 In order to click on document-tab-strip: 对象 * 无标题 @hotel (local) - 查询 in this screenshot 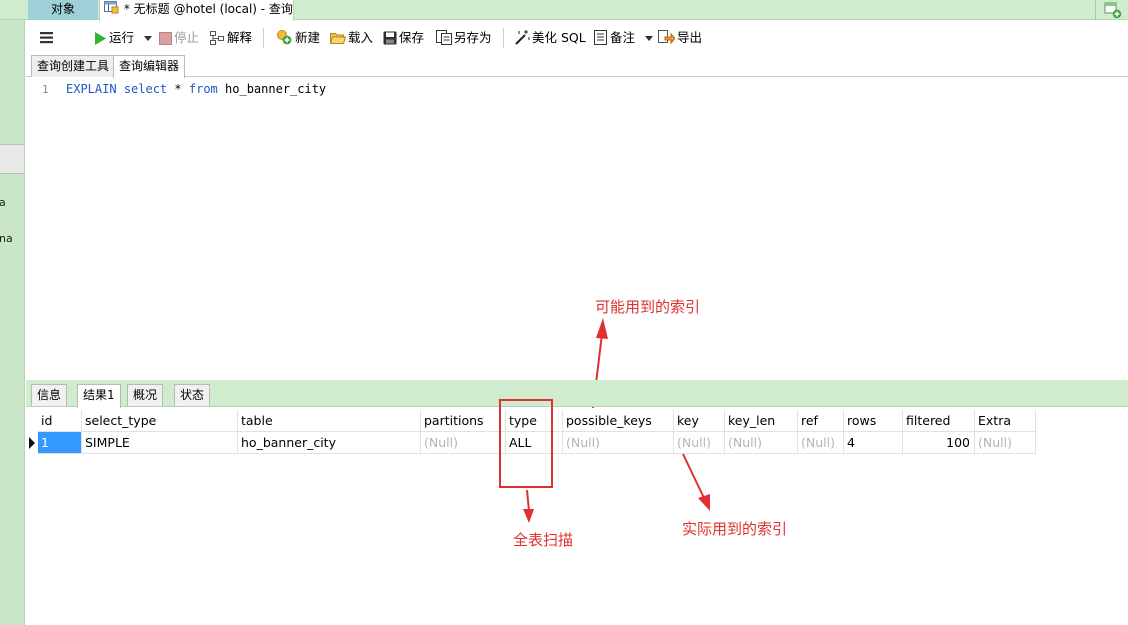, I will do `click(564, 10)`.